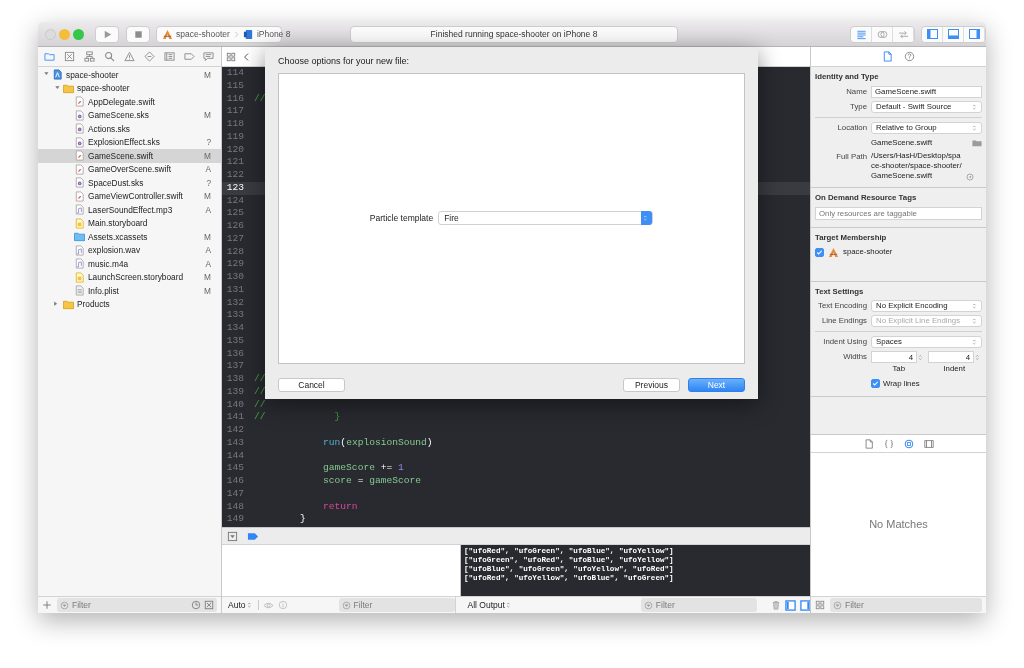 This screenshot has height=668, width=1024. What do you see at coordinates (302, 519) in the screenshot?
I see `code-token: }` at bounding box center [302, 519].